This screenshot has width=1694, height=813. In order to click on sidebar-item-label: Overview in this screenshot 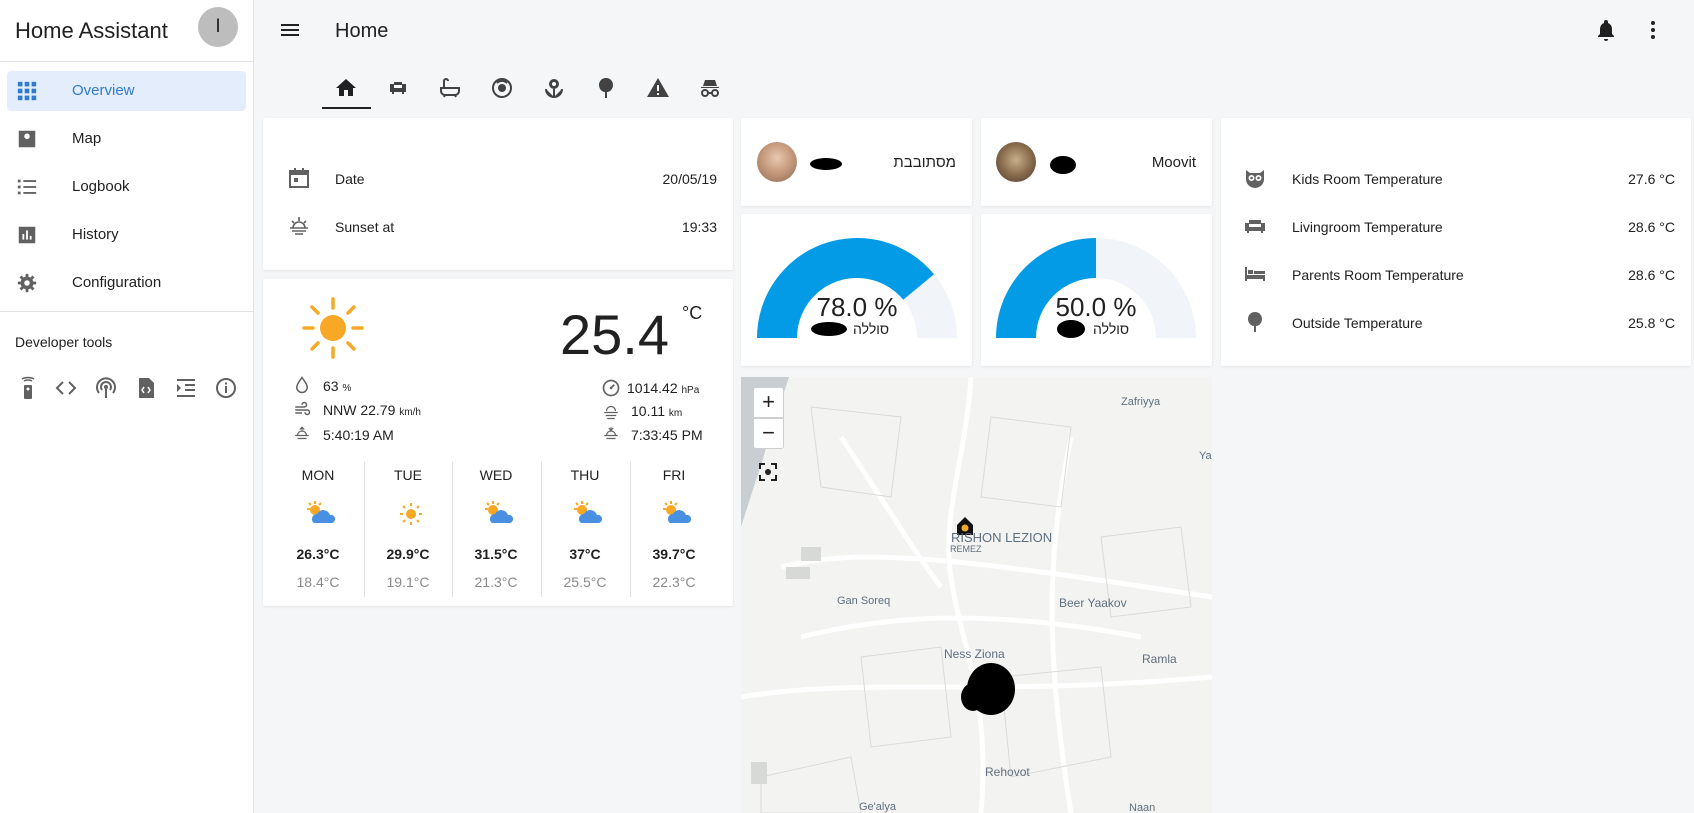, I will do `click(103, 90)`.